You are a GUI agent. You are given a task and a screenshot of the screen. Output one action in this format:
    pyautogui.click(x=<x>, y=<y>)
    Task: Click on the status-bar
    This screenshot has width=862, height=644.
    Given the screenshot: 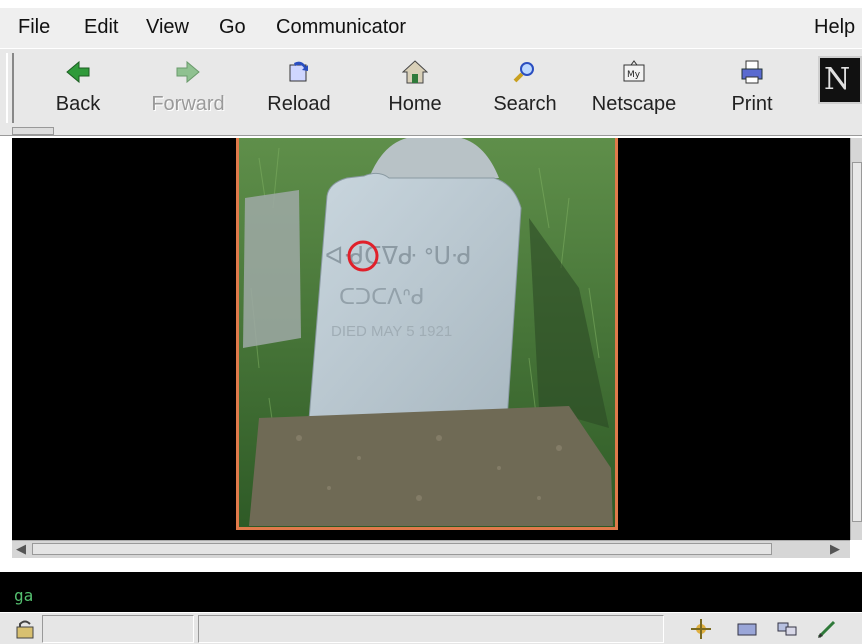 What is the action you would take?
    pyautogui.click(x=431, y=628)
    